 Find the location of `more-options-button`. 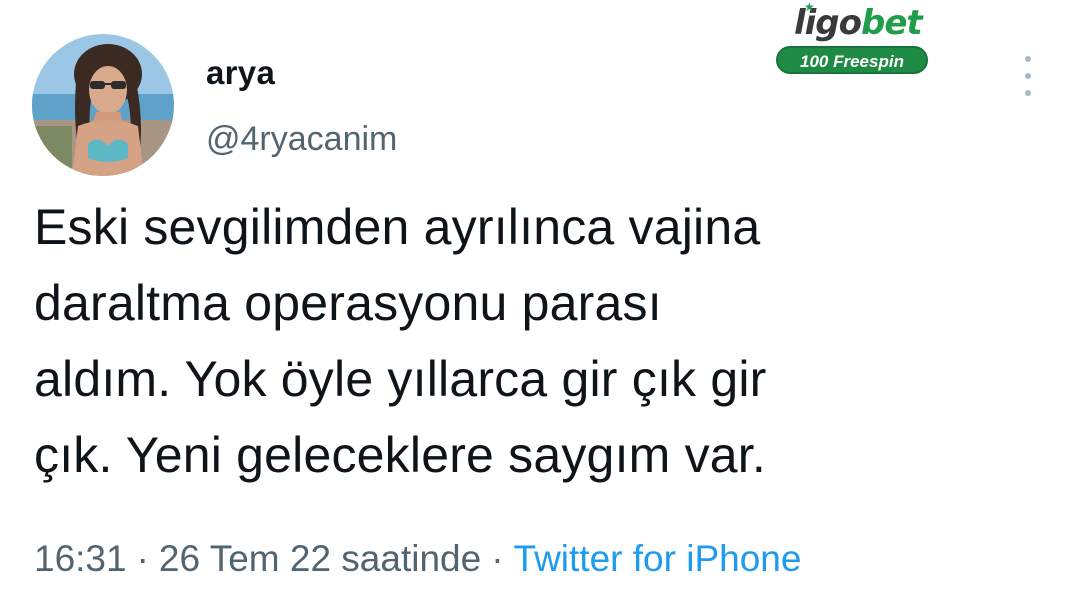

more-options-button is located at coordinates (1028, 76).